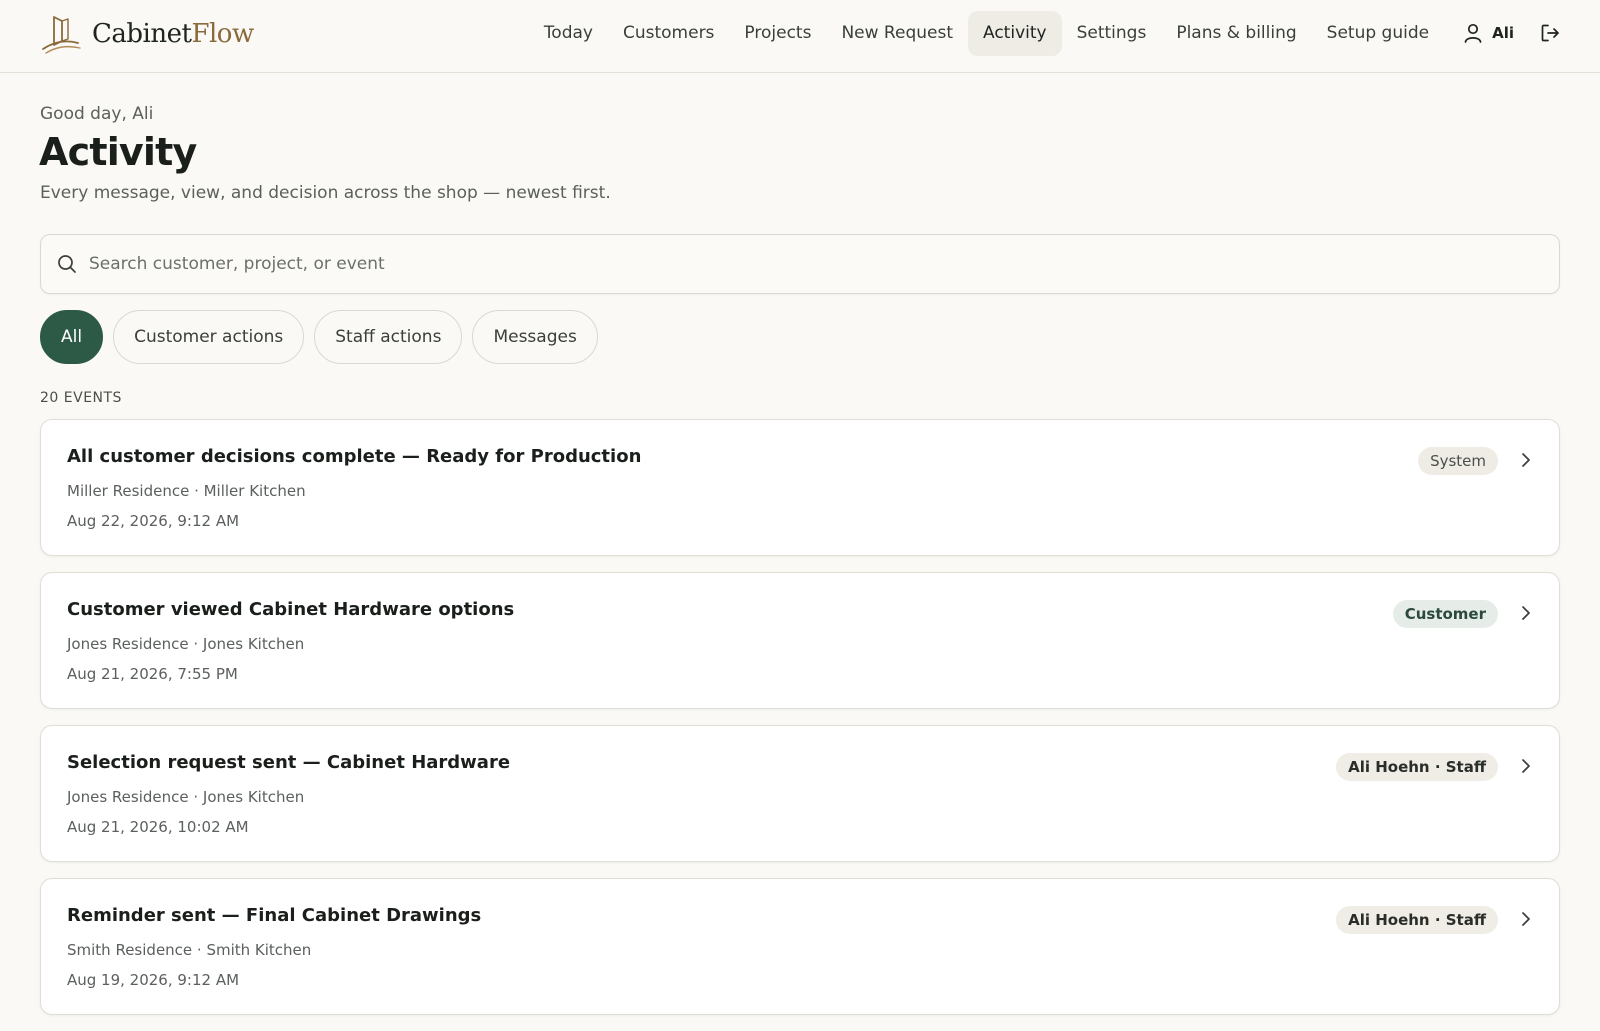 The height and width of the screenshot is (1031, 1600). What do you see at coordinates (1503, 33) in the screenshot?
I see `user-name: Ali` at bounding box center [1503, 33].